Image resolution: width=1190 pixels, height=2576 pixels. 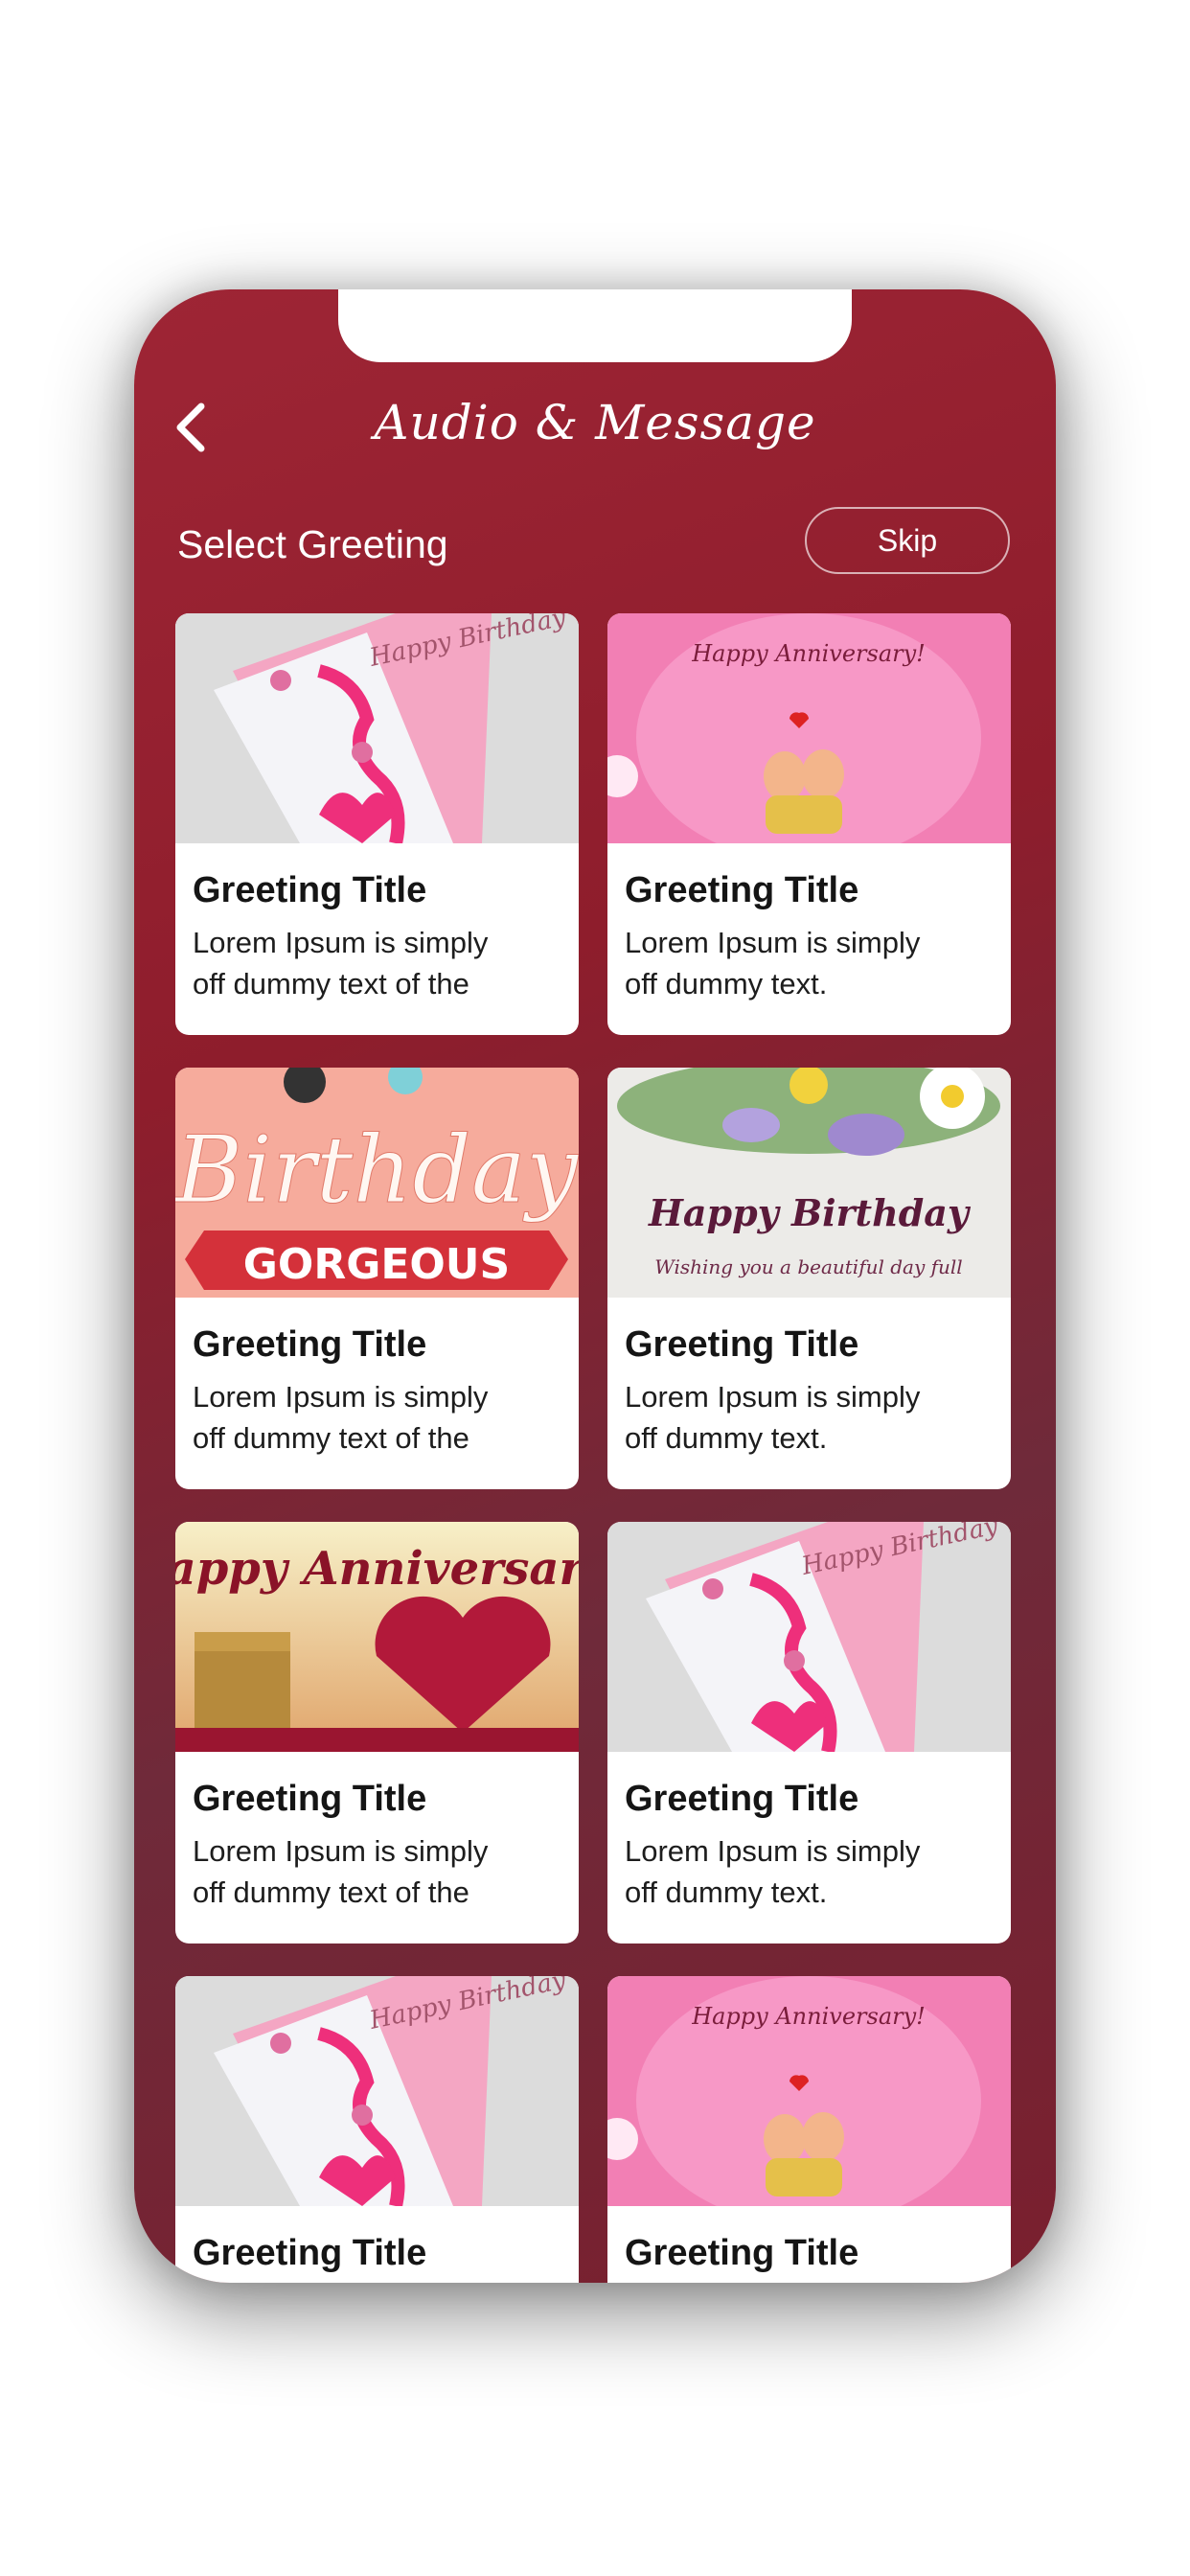 What do you see at coordinates (808, 1266) in the screenshot?
I see `card-image-subtext: Wishing you a beautiful day full` at bounding box center [808, 1266].